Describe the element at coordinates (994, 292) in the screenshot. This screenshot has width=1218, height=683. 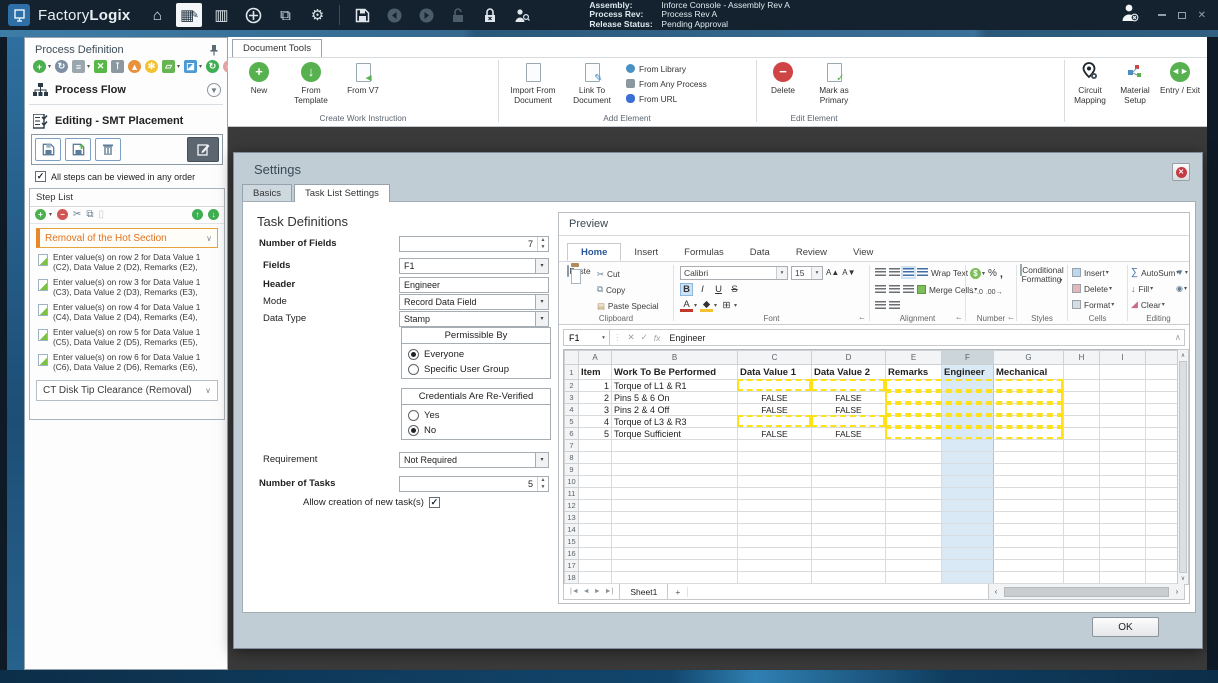
I see `decrease-decimal-icon: .00→` at that location.